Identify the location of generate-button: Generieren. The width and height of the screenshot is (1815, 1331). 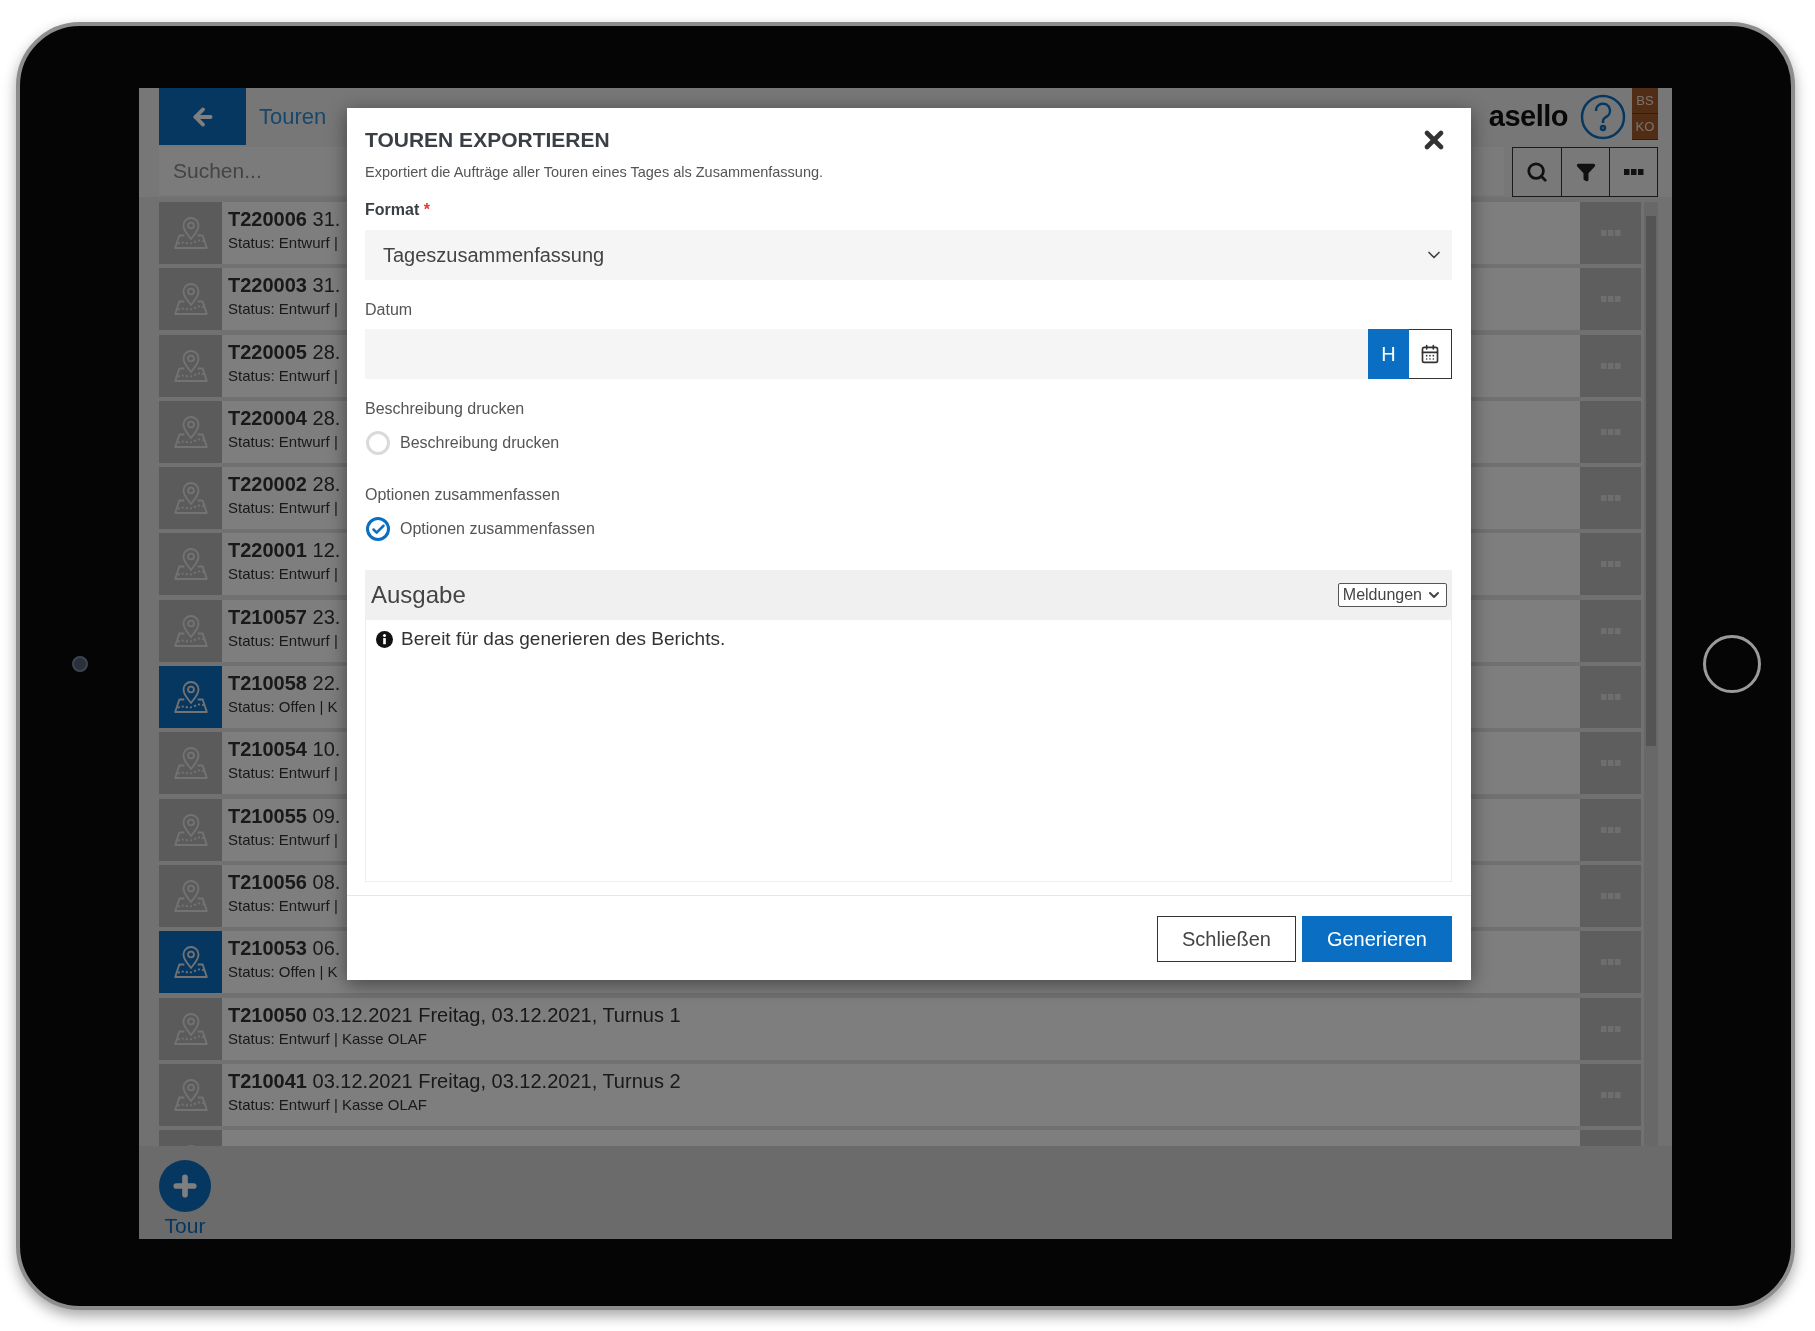
(1376, 939).